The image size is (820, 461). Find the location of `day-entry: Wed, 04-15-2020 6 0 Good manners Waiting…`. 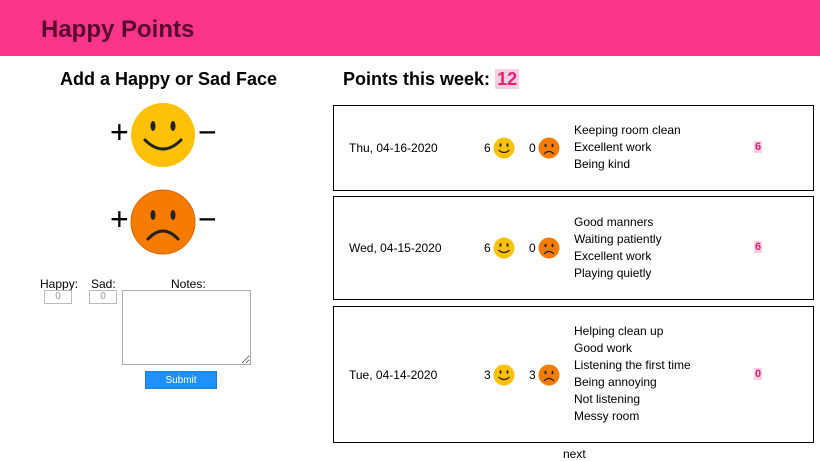

day-entry: Wed, 04-15-2020 6 0 Good manners Waiting… is located at coordinates (573, 248).